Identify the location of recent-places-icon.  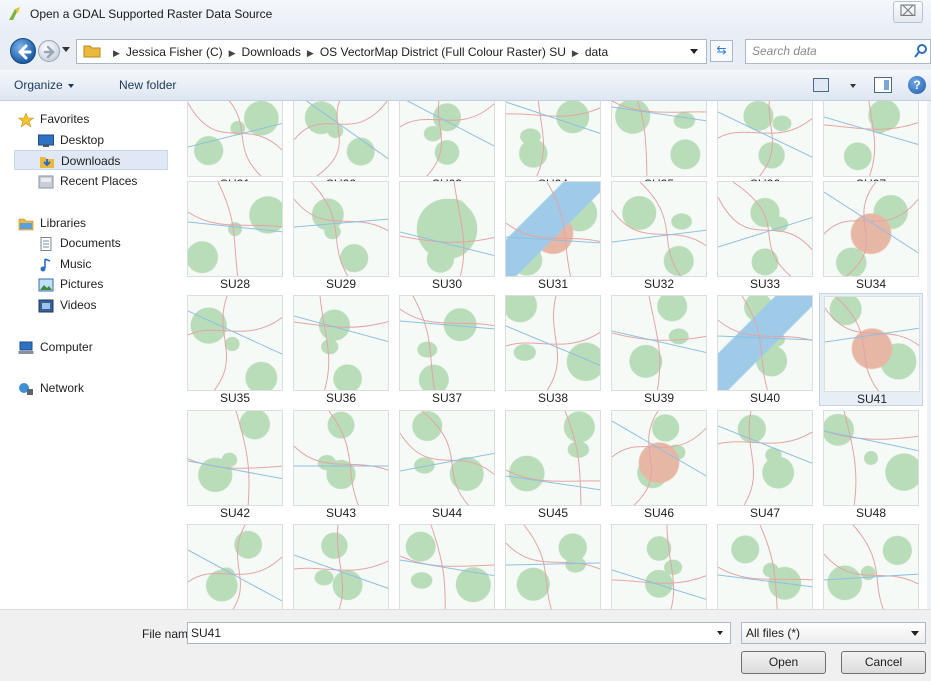
(46, 182).